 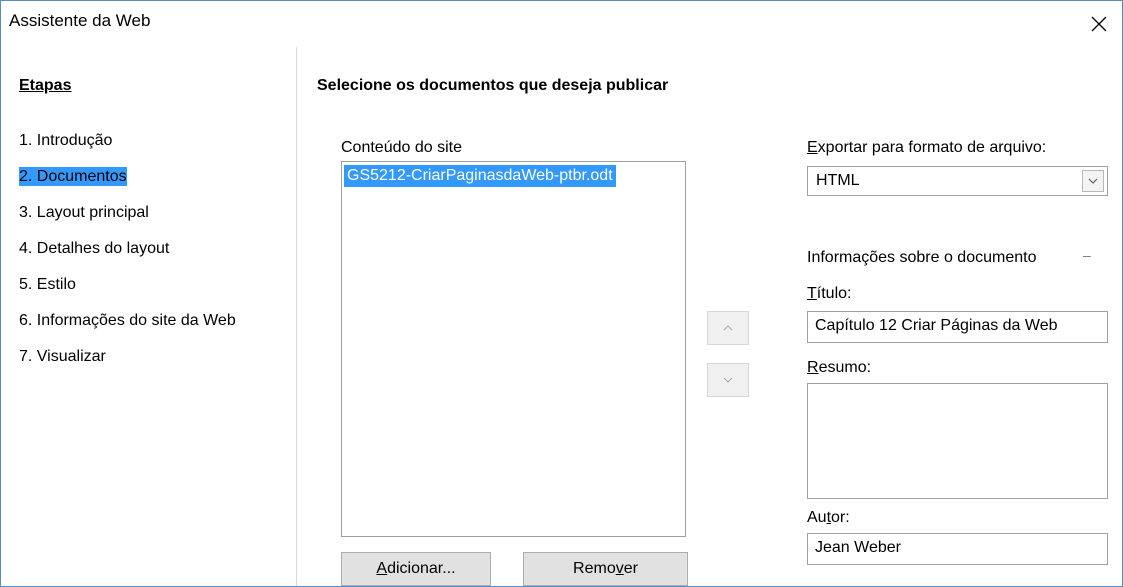 What do you see at coordinates (127, 185) in the screenshot?
I see `step-documentos: 2. Documentos` at bounding box center [127, 185].